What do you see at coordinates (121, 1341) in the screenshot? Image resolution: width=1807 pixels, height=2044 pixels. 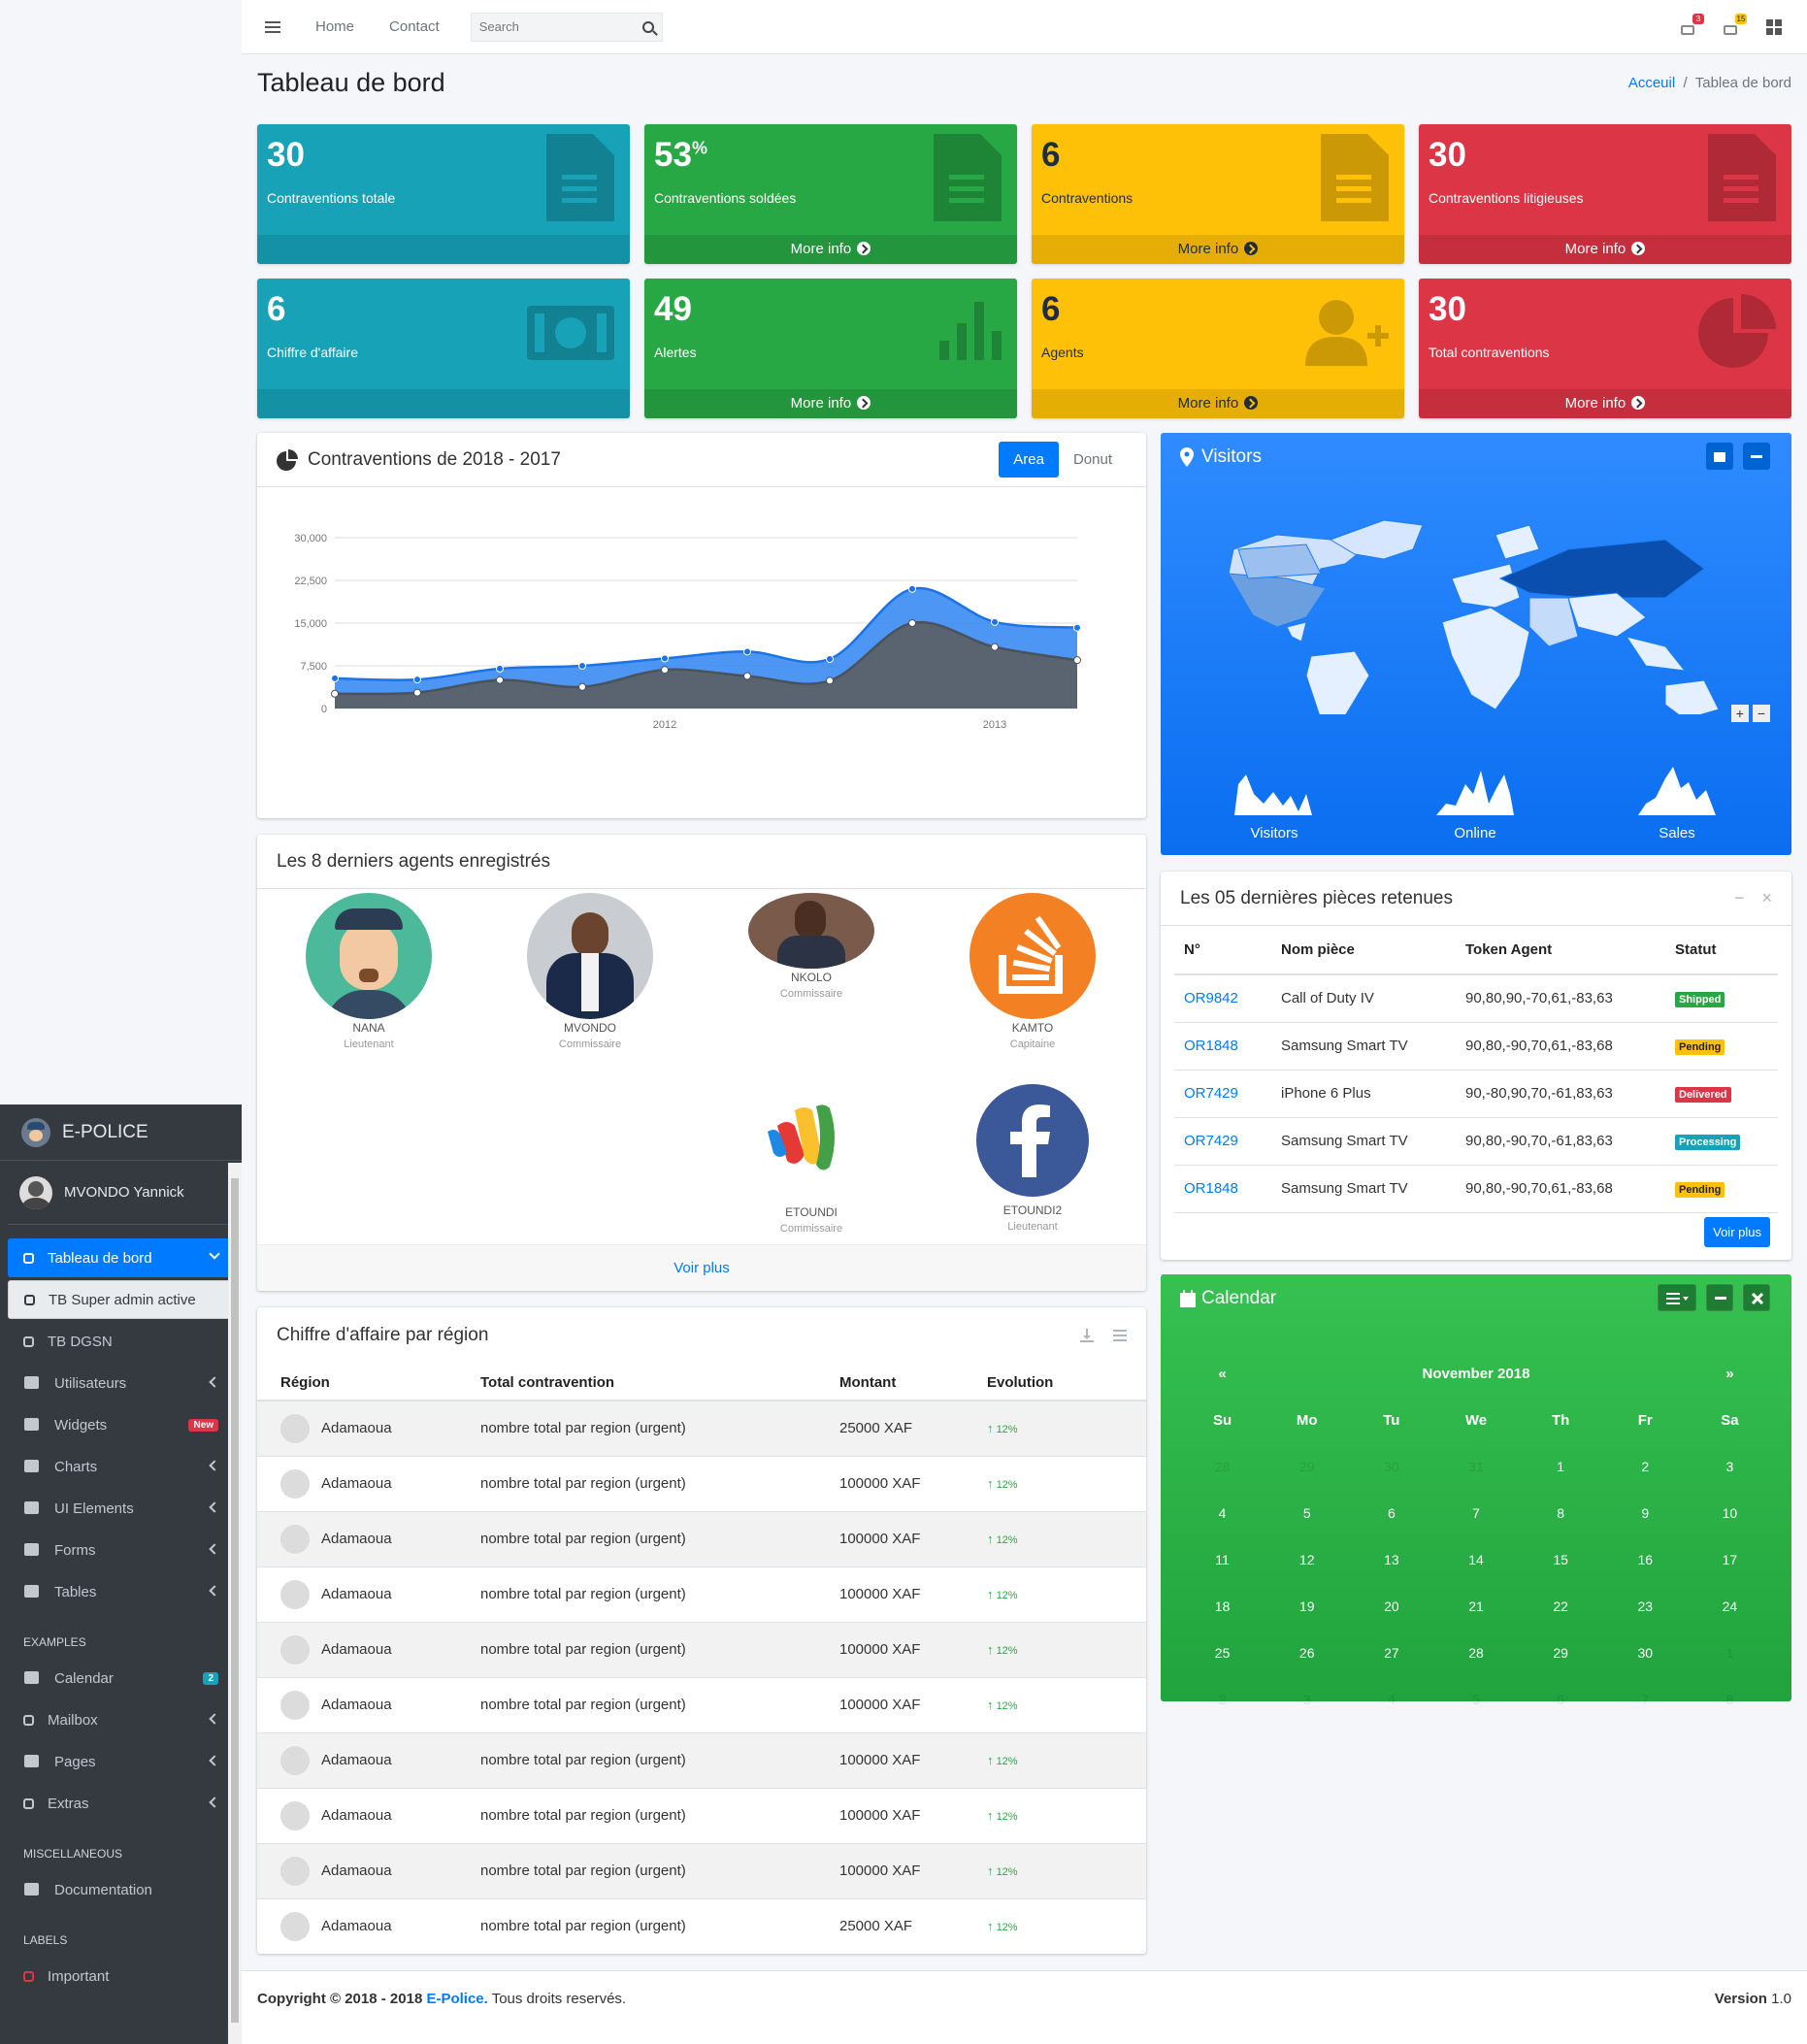 I see `sidebar-item-tb-dgsn: TB DGSN` at bounding box center [121, 1341].